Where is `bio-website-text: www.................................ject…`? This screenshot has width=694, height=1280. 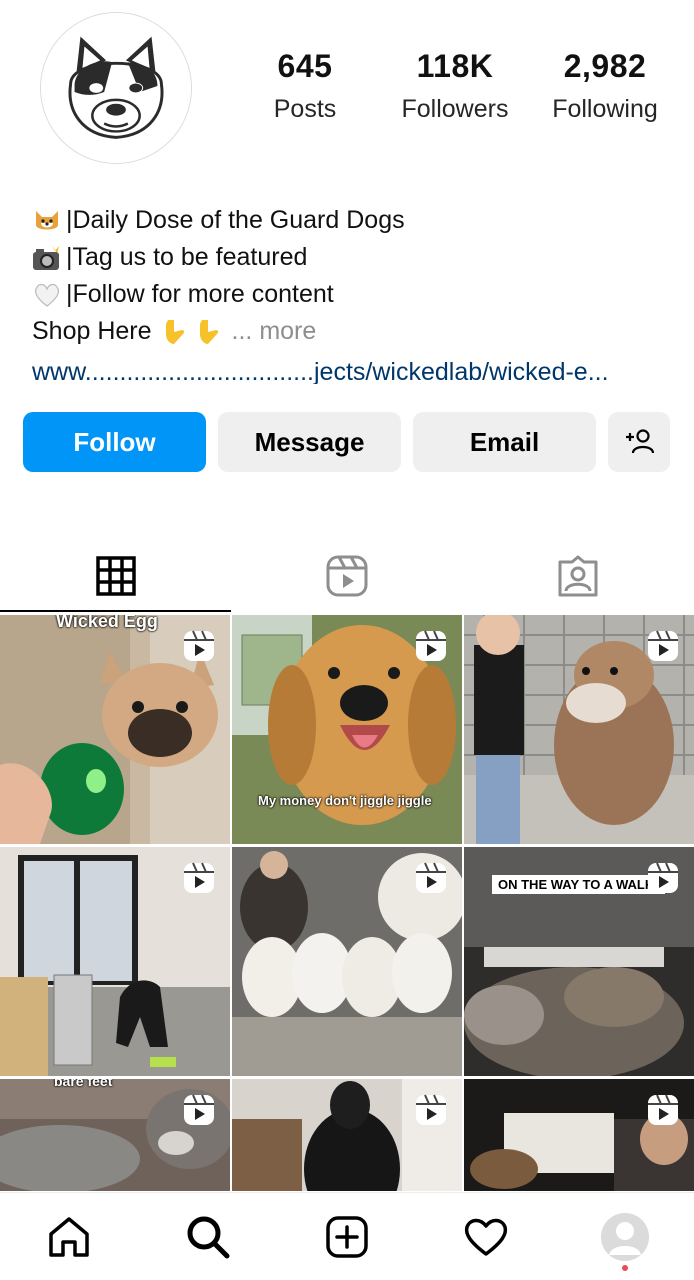
bio-website-text: www.................................ject… is located at coordinates (320, 373).